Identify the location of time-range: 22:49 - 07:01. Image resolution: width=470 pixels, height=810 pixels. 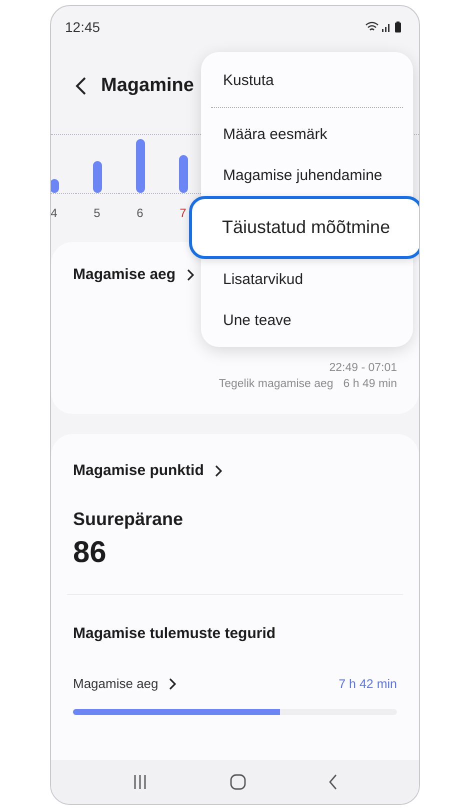
(363, 368).